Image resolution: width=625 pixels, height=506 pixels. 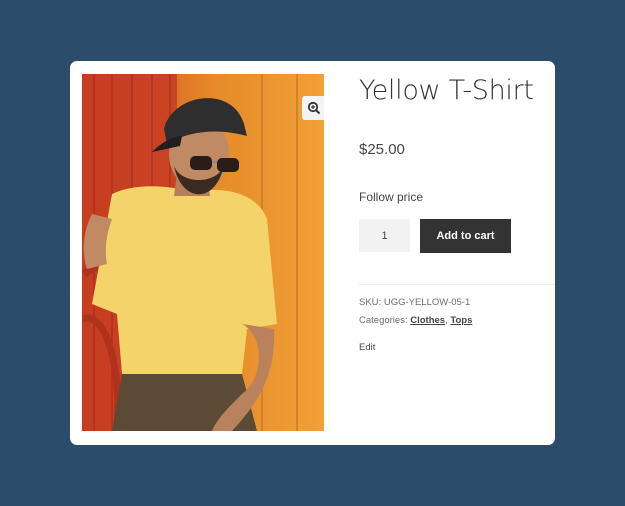 What do you see at coordinates (446, 90) in the screenshot?
I see `product-title: Yellow T-Shirt` at bounding box center [446, 90].